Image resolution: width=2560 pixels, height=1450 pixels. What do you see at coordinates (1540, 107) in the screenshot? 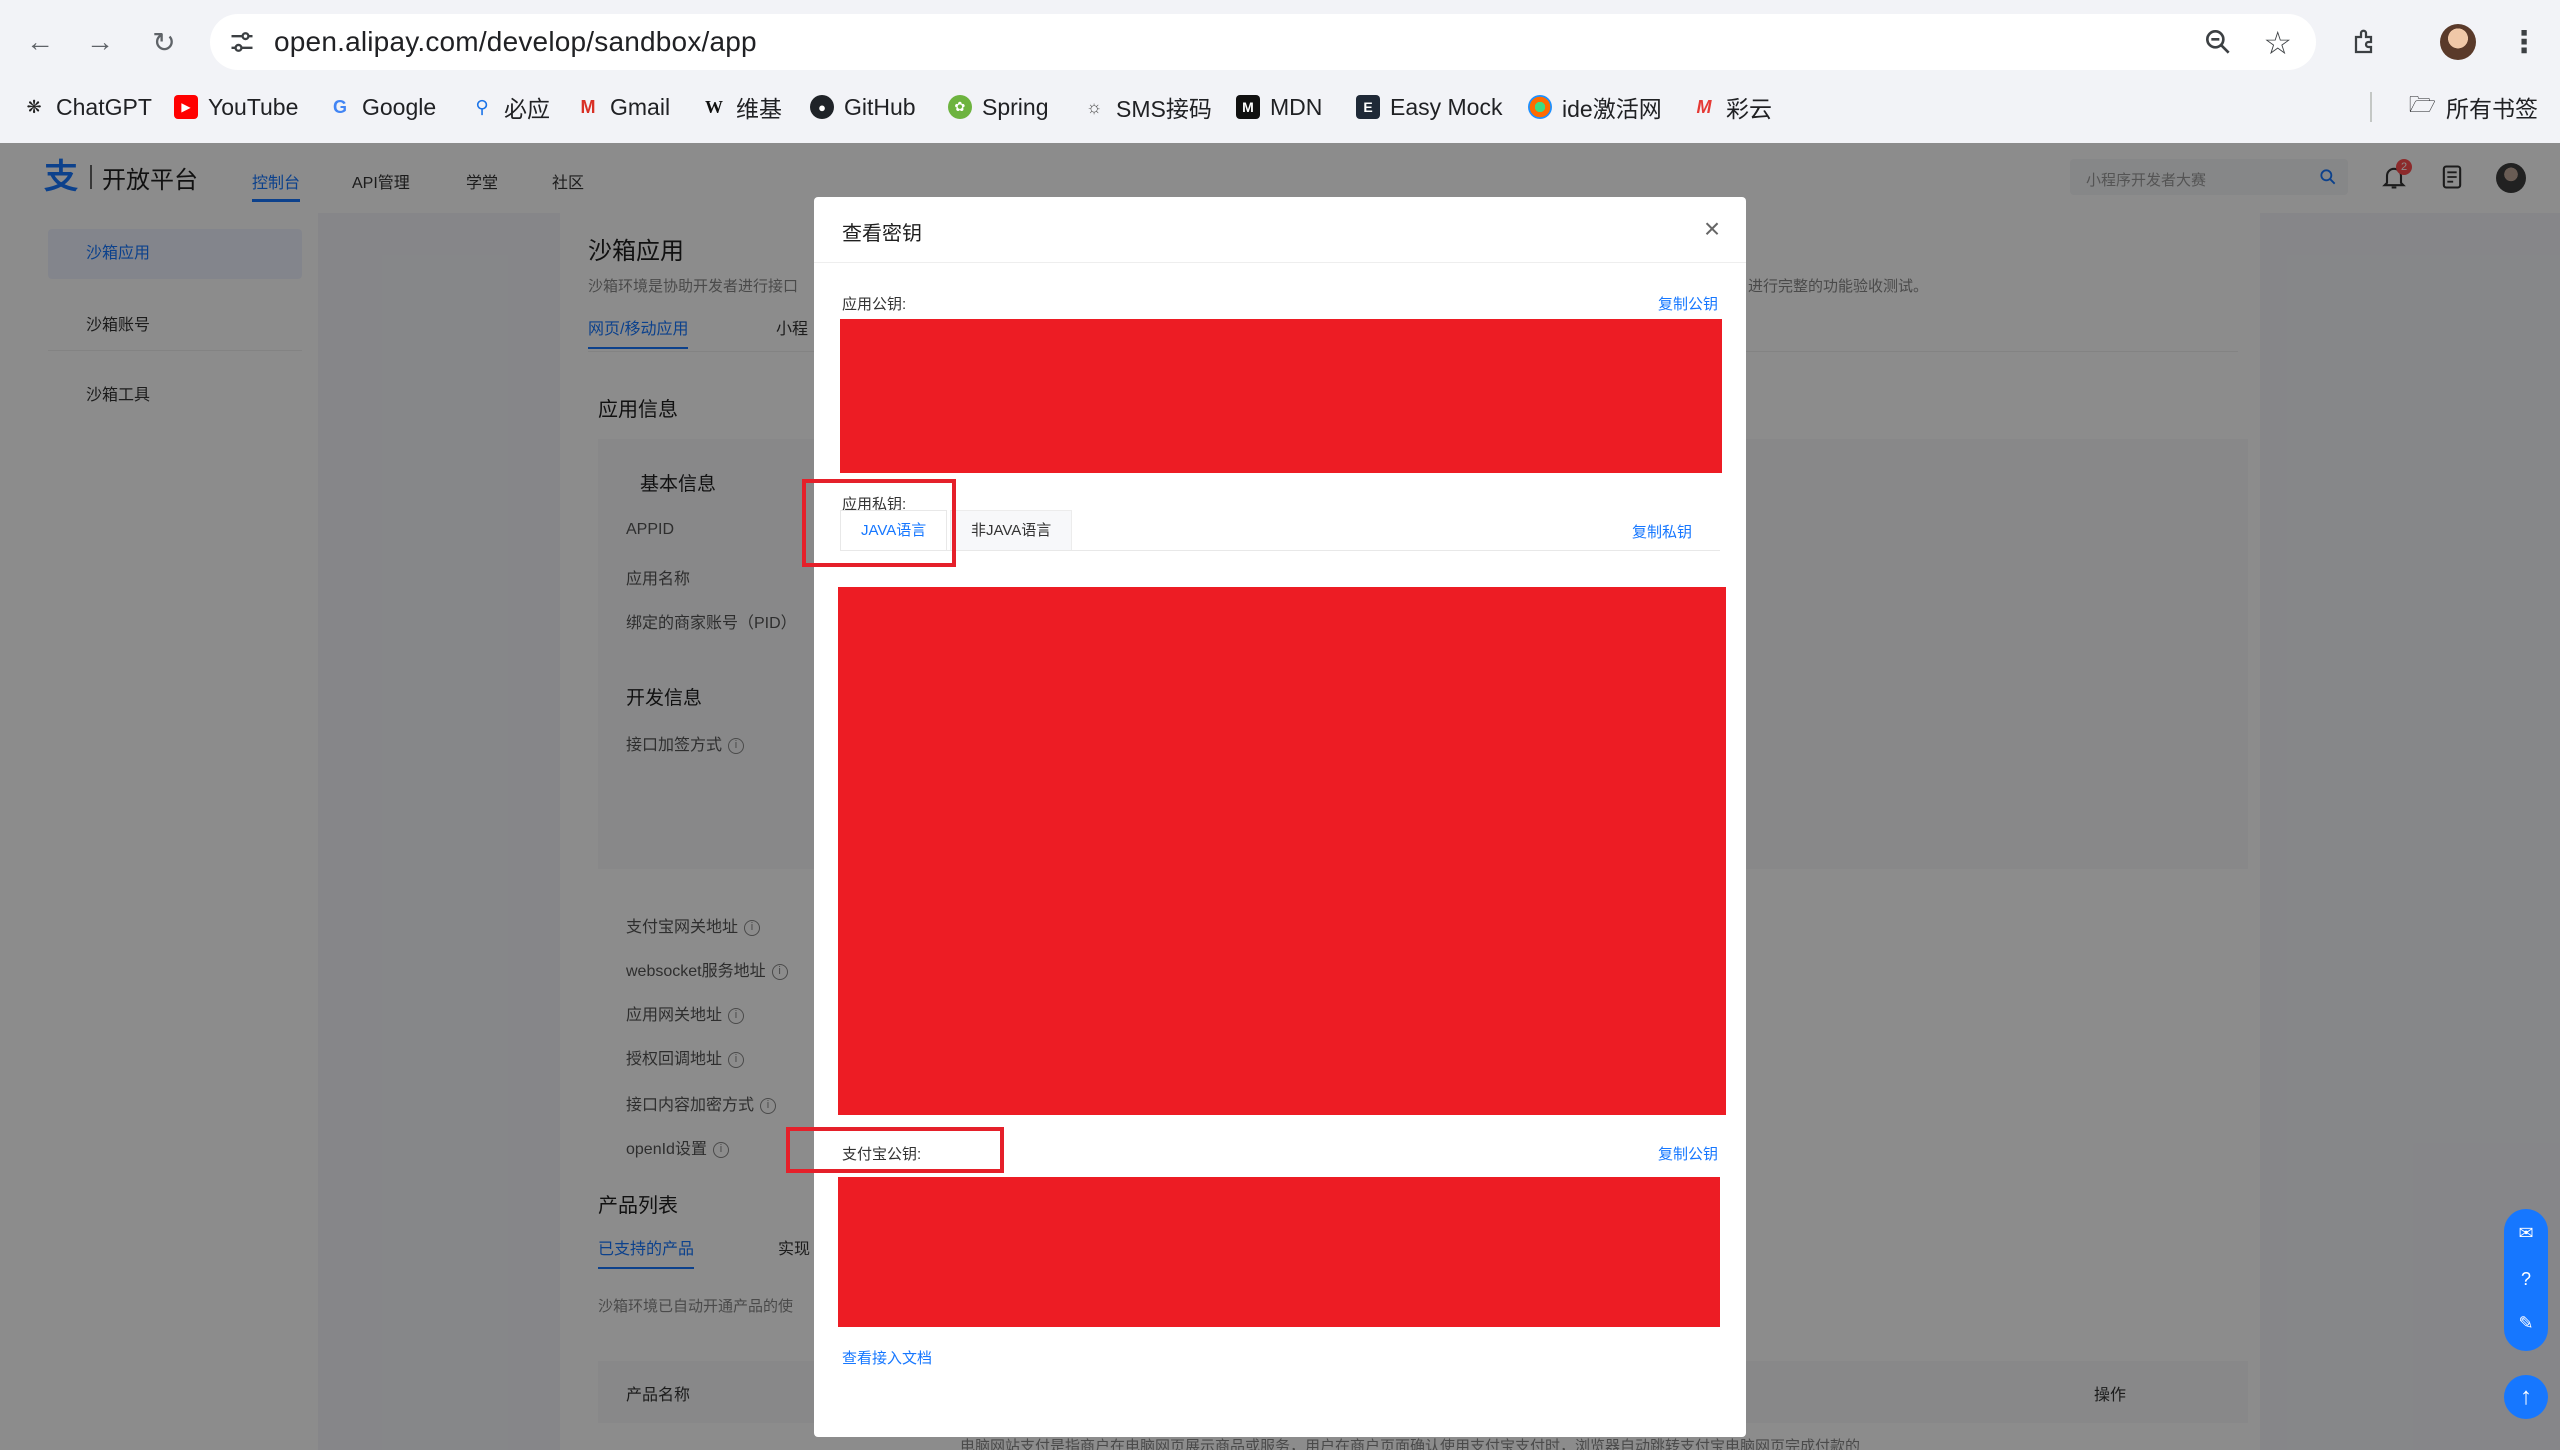
I see `ide-icon` at bounding box center [1540, 107].